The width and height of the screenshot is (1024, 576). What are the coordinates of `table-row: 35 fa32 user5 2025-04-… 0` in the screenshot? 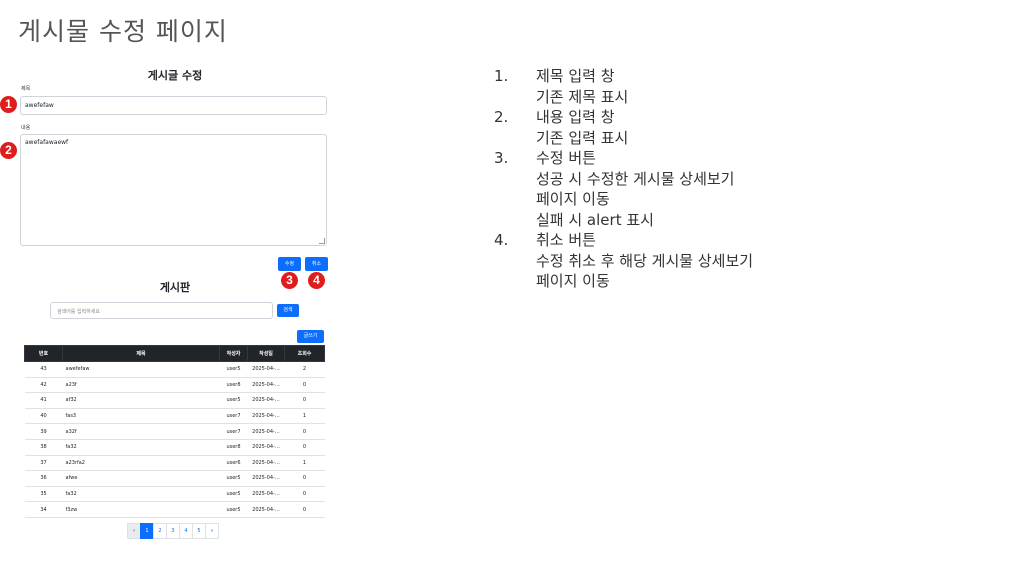 It's located at (174, 494).